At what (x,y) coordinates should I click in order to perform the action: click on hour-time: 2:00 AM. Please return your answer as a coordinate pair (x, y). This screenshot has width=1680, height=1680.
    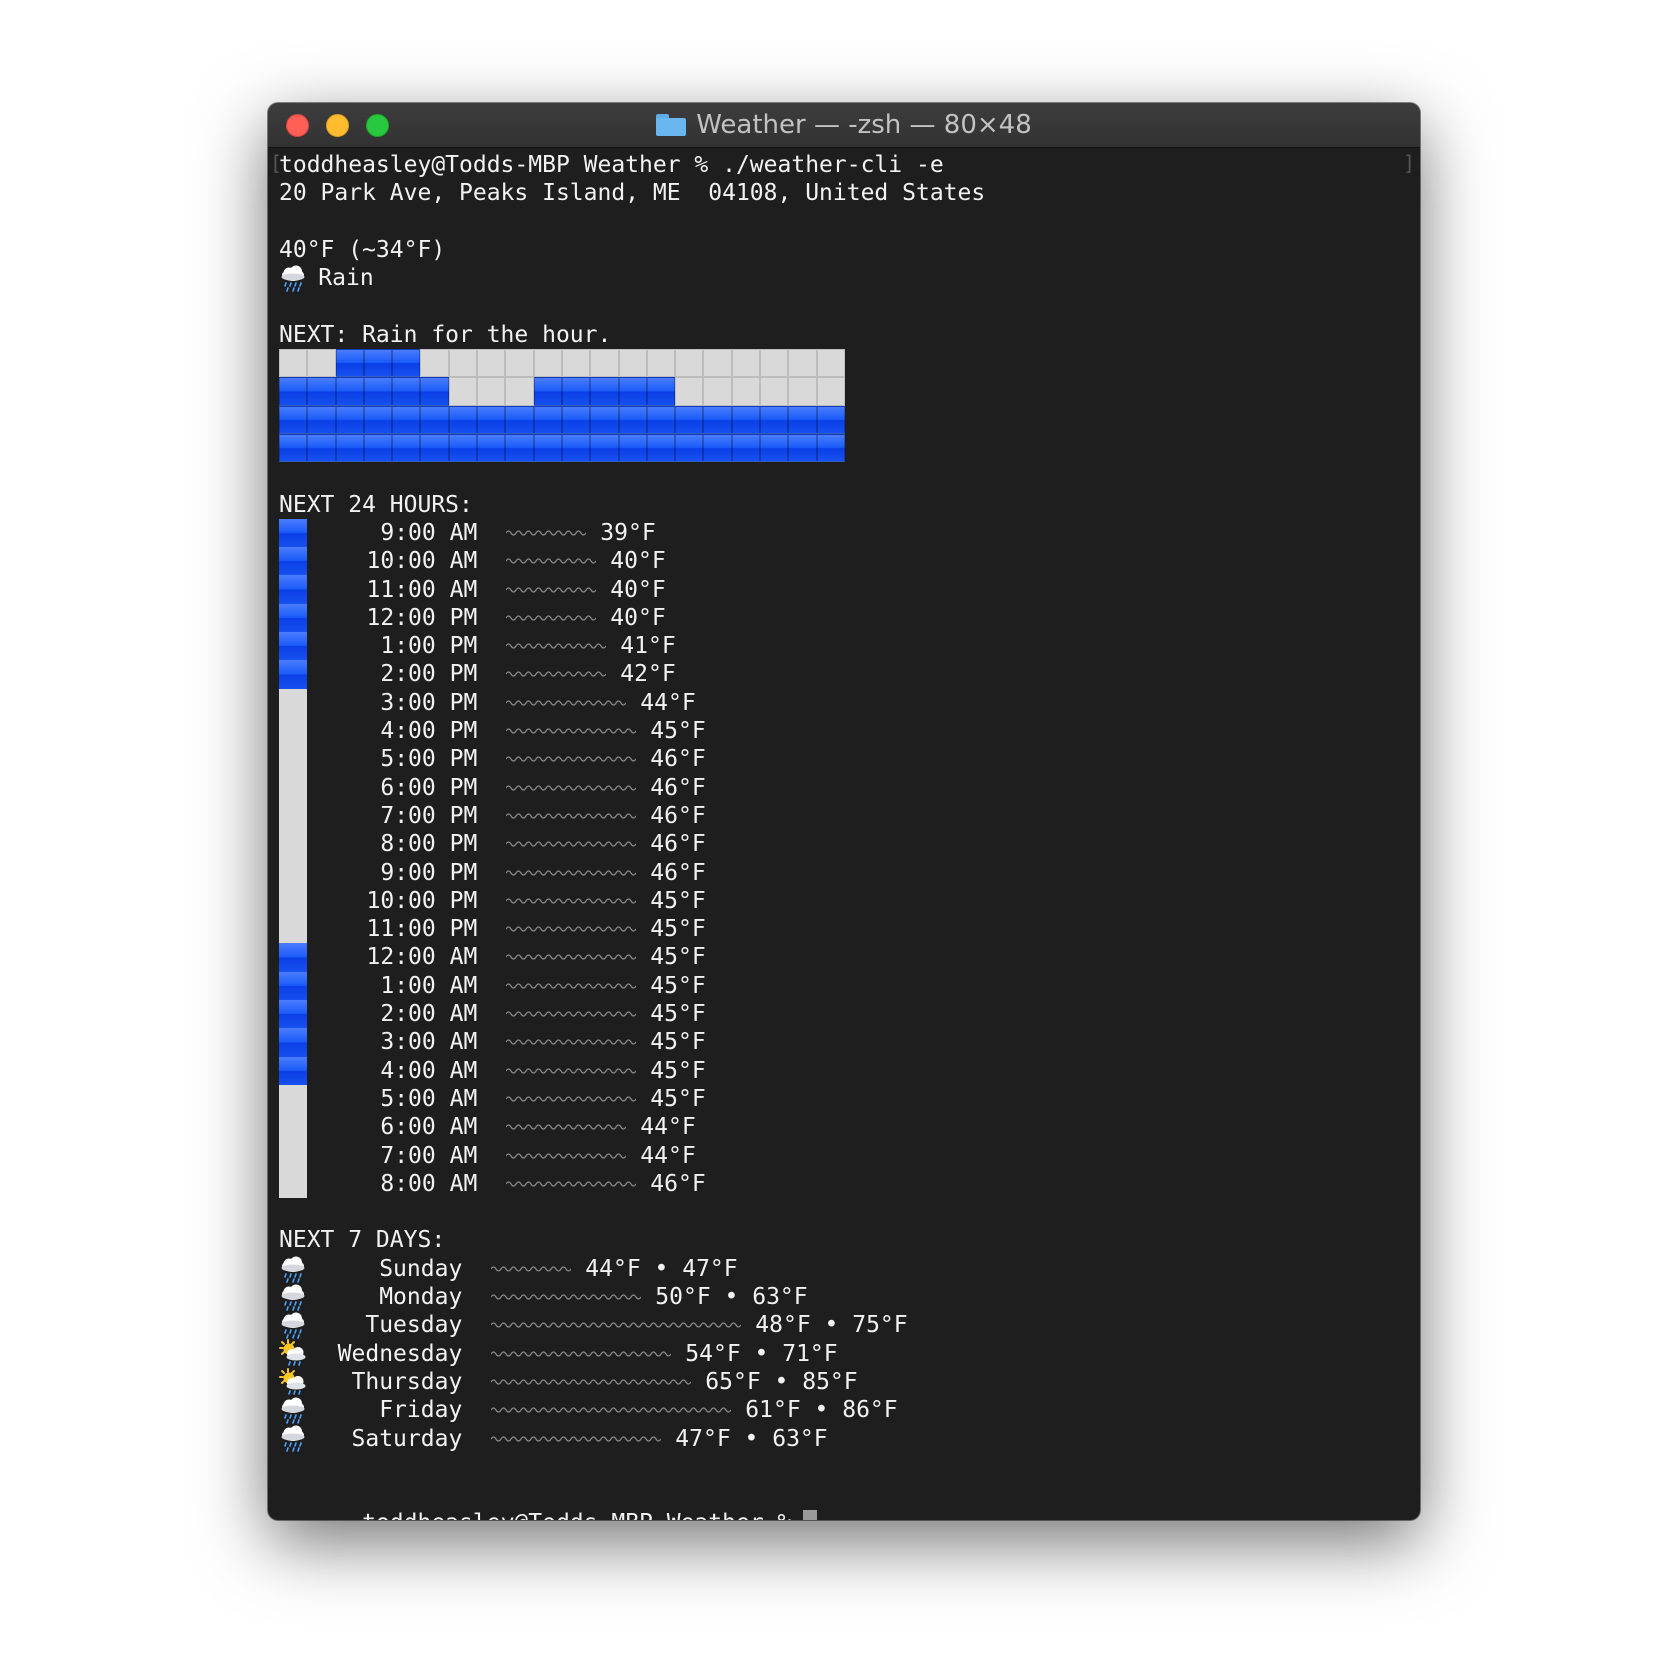
    Looking at the image, I should click on (429, 1014).